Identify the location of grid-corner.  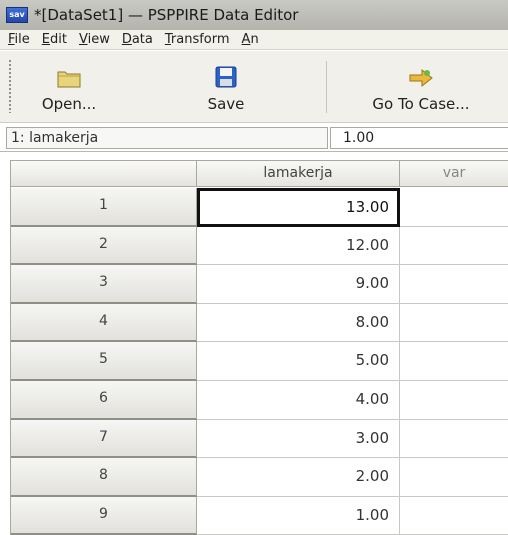
(104, 174).